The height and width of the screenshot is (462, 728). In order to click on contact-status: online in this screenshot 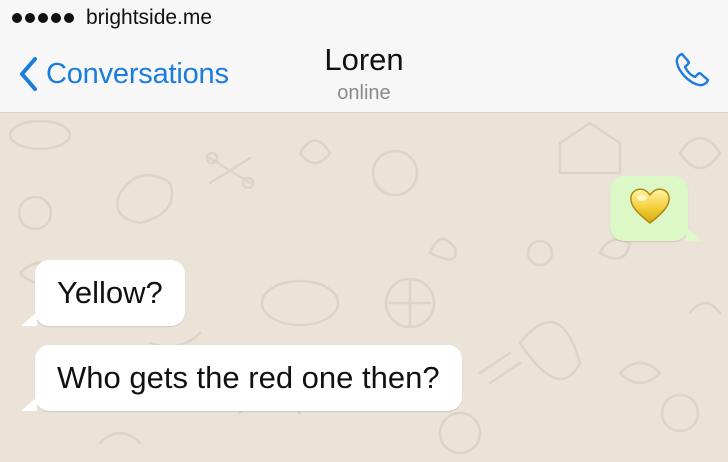, I will do `click(364, 93)`.